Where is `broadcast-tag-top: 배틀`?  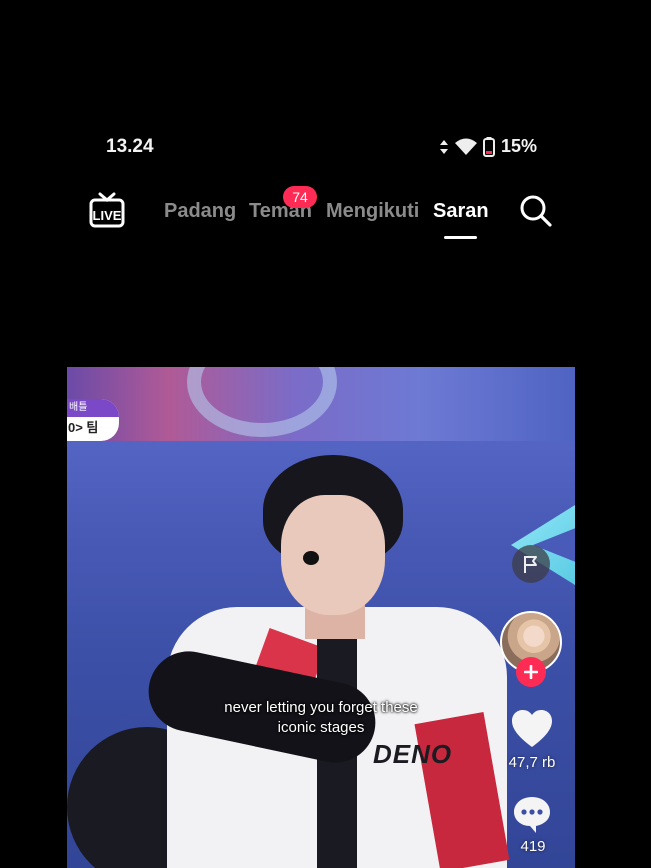
broadcast-tag-top: 배틀 is located at coordinates (93, 408).